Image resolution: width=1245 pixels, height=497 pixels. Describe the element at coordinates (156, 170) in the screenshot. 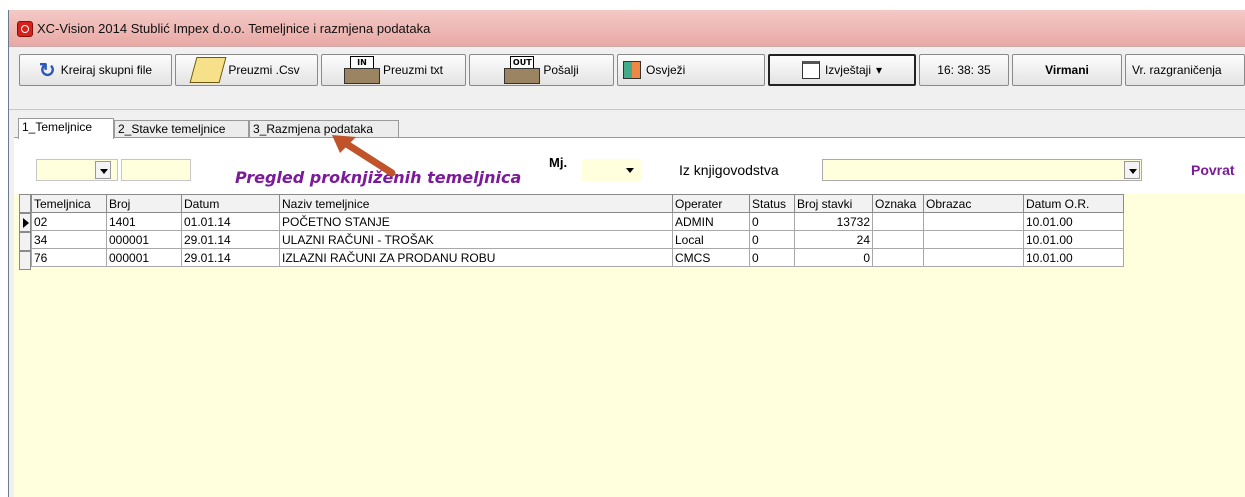

I see `filter-input` at that location.